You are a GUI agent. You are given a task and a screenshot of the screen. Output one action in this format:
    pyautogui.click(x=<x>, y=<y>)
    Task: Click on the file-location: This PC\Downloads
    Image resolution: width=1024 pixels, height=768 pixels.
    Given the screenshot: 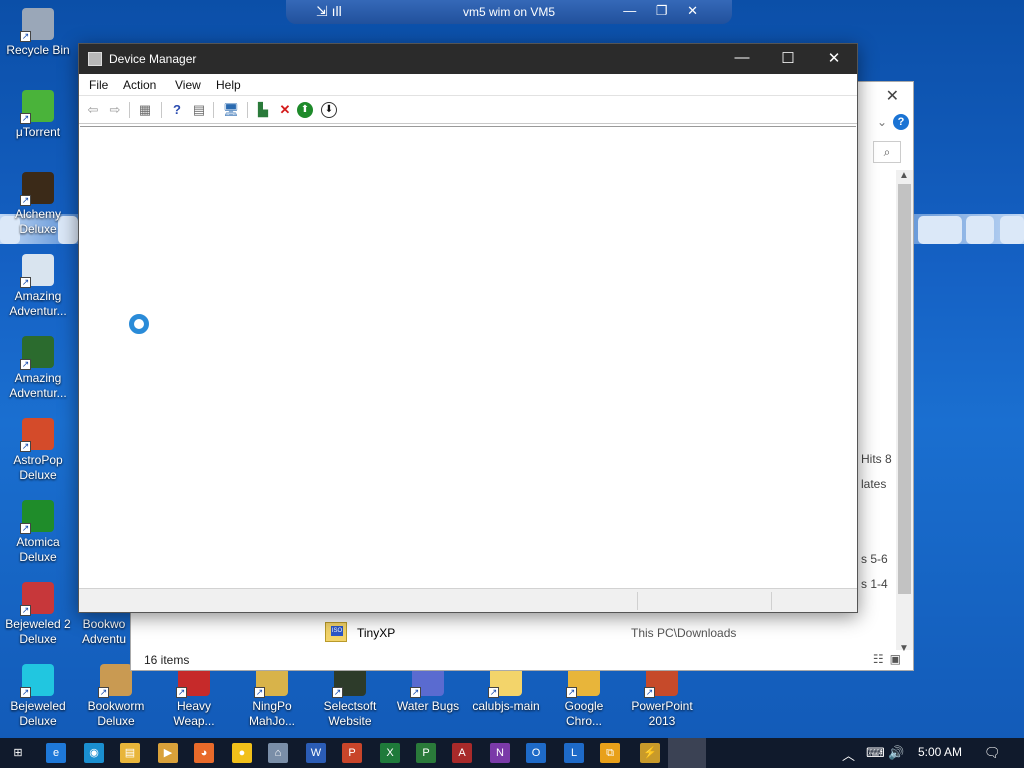 What is the action you would take?
    pyautogui.click(x=684, y=633)
    